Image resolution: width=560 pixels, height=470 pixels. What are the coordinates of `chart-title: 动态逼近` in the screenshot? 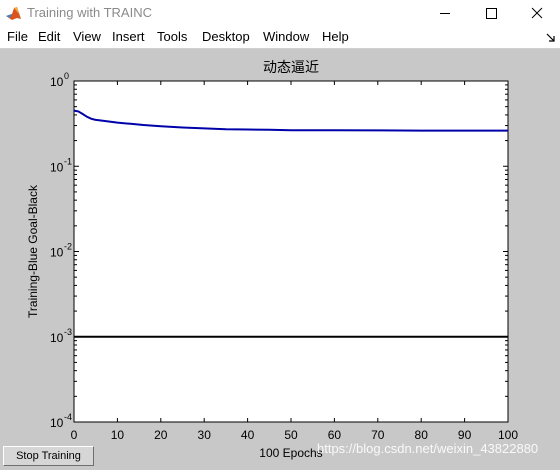 It's located at (291, 68).